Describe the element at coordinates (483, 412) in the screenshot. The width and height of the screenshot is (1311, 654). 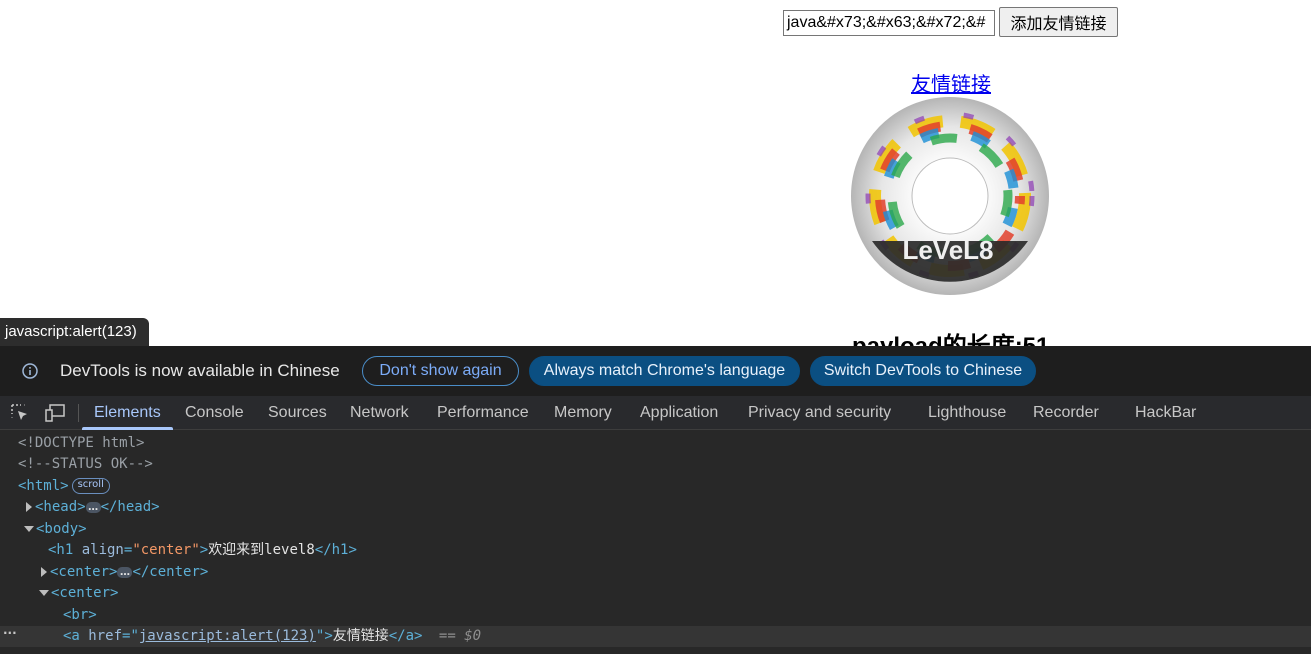
I see `tab-performance: Performance` at that location.